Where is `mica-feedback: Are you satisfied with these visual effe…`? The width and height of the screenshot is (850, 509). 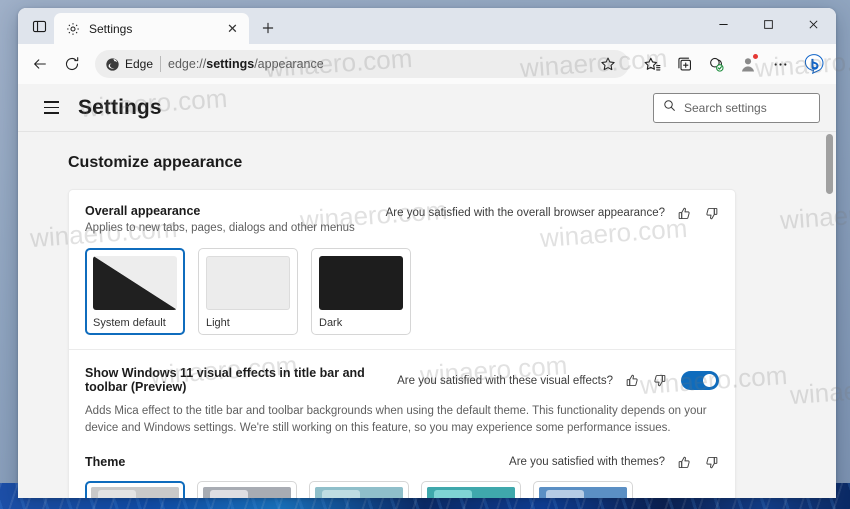 mica-feedback: Are you satisfied with these visual effe… is located at coordinates (558, 380).